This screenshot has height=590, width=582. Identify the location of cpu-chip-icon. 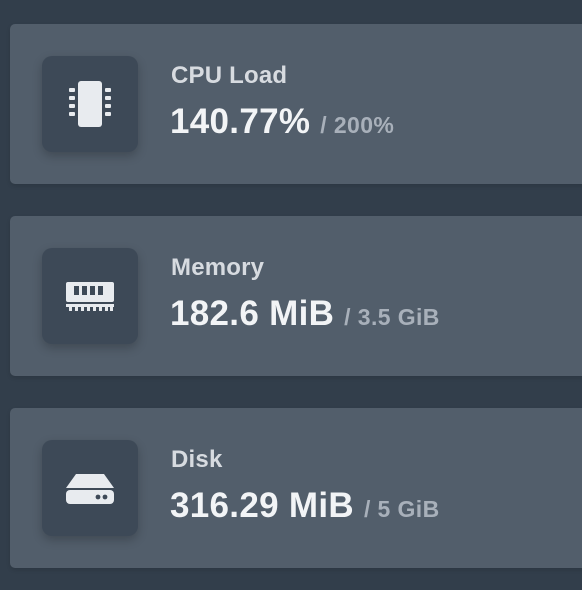
(90, 104).